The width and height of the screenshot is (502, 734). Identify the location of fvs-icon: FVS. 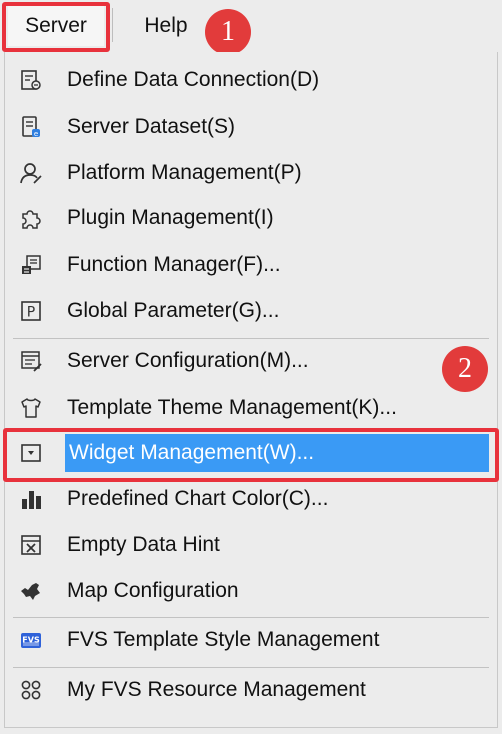
(31, 640).